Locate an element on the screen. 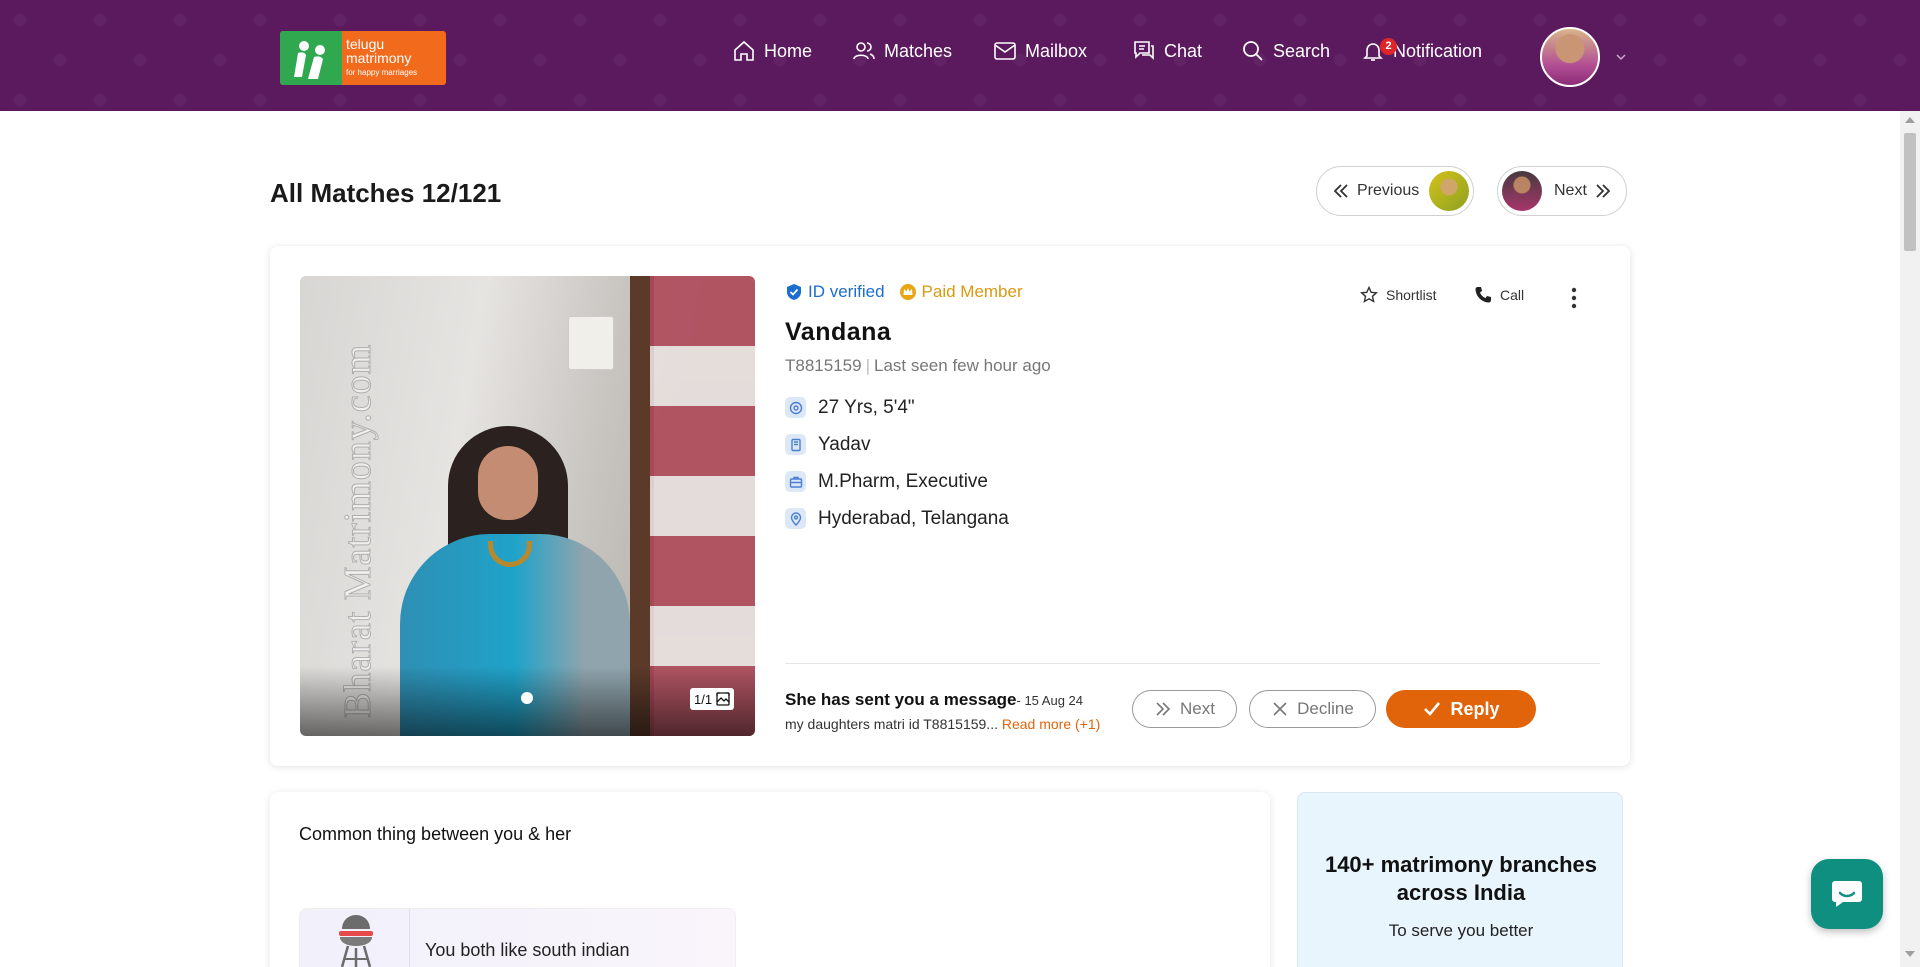 The image size is (1920, 967). member-badges: ID verified Paid Member is located at coordinates (904, 292).